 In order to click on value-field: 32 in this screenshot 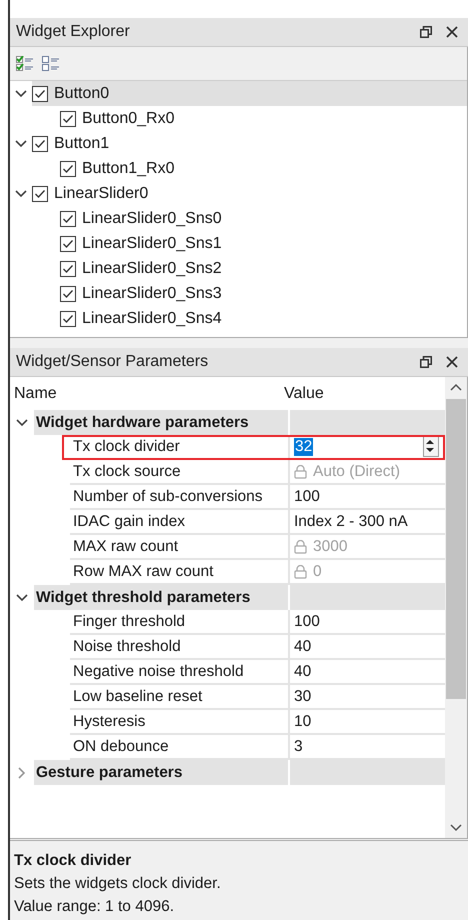, I will do `click(304, 447)`.